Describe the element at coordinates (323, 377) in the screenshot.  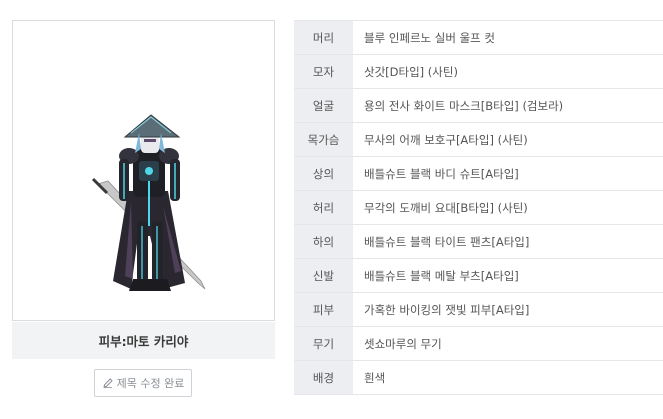
I see `equipment-slot-background: 배경` at that location.